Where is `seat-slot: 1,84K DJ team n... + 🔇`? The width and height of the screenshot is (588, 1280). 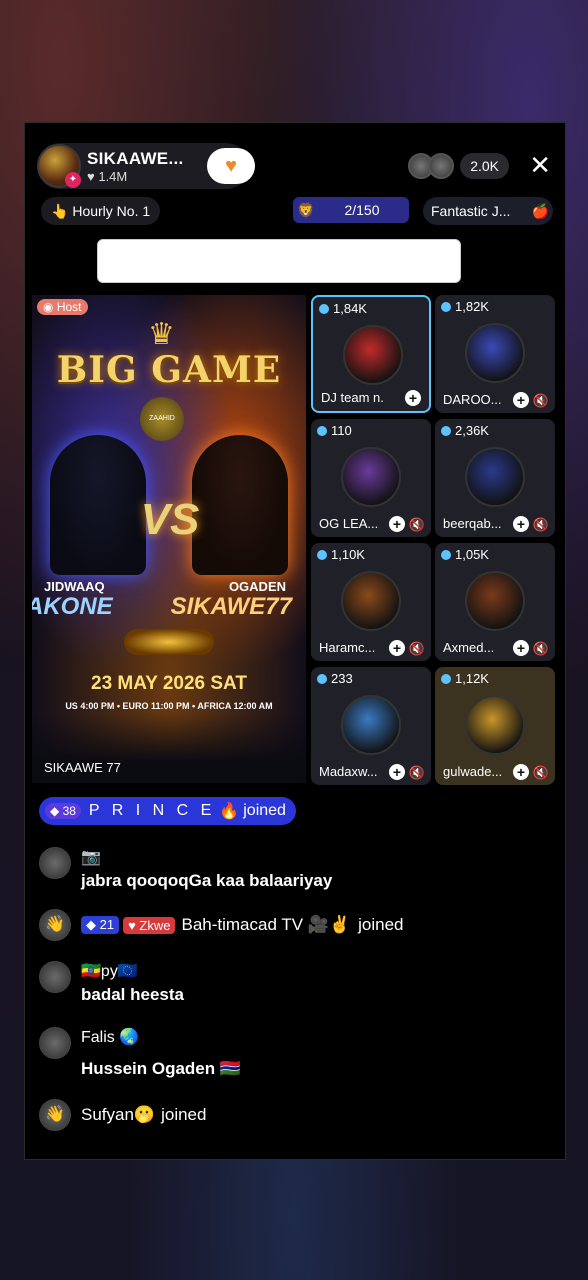 seat-slot: 1,84K DJ team n... + 🔇 is located at coordinates (371, 354).